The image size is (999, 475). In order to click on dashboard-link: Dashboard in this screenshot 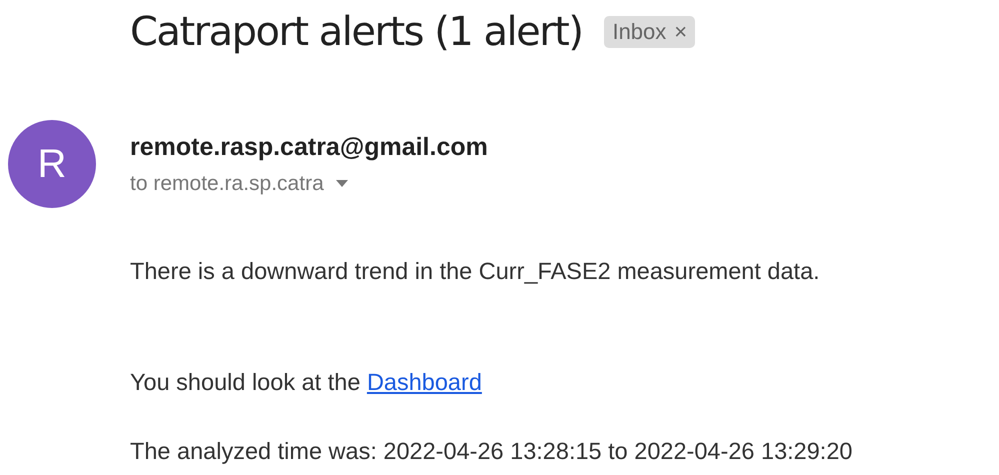, I will do `click(424, 382)`.